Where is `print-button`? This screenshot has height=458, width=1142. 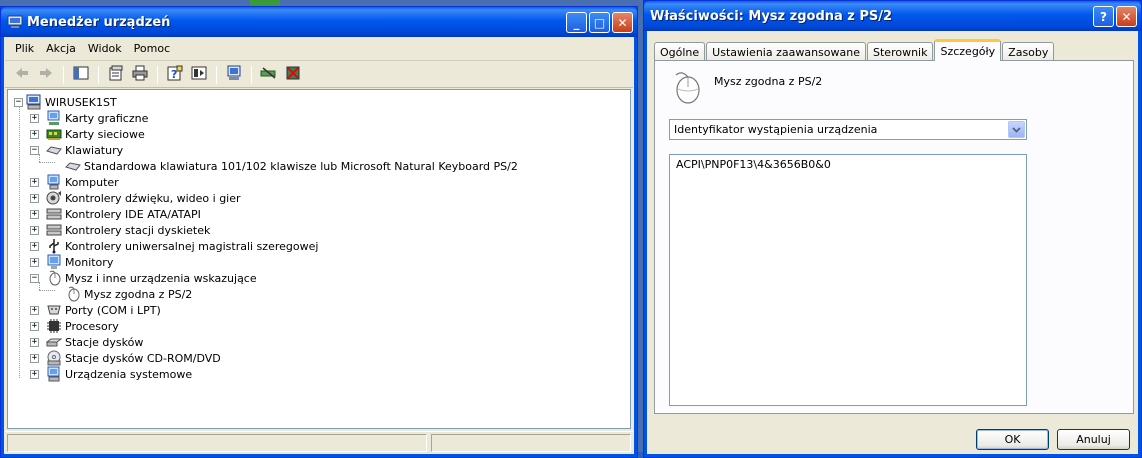 print-button is located at coordinates (140, 75).